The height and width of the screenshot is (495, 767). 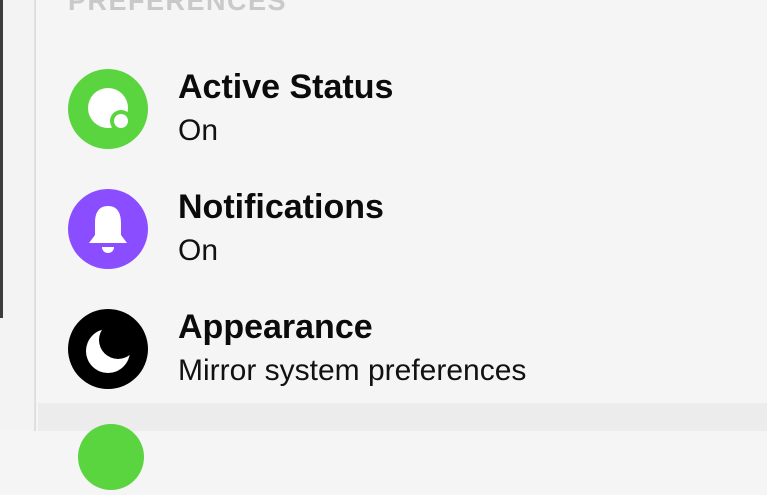 What do you see at coordinates (286, 87) in the screenshot?
I see `item-title: Active Status` at bounding box center [286, 87].